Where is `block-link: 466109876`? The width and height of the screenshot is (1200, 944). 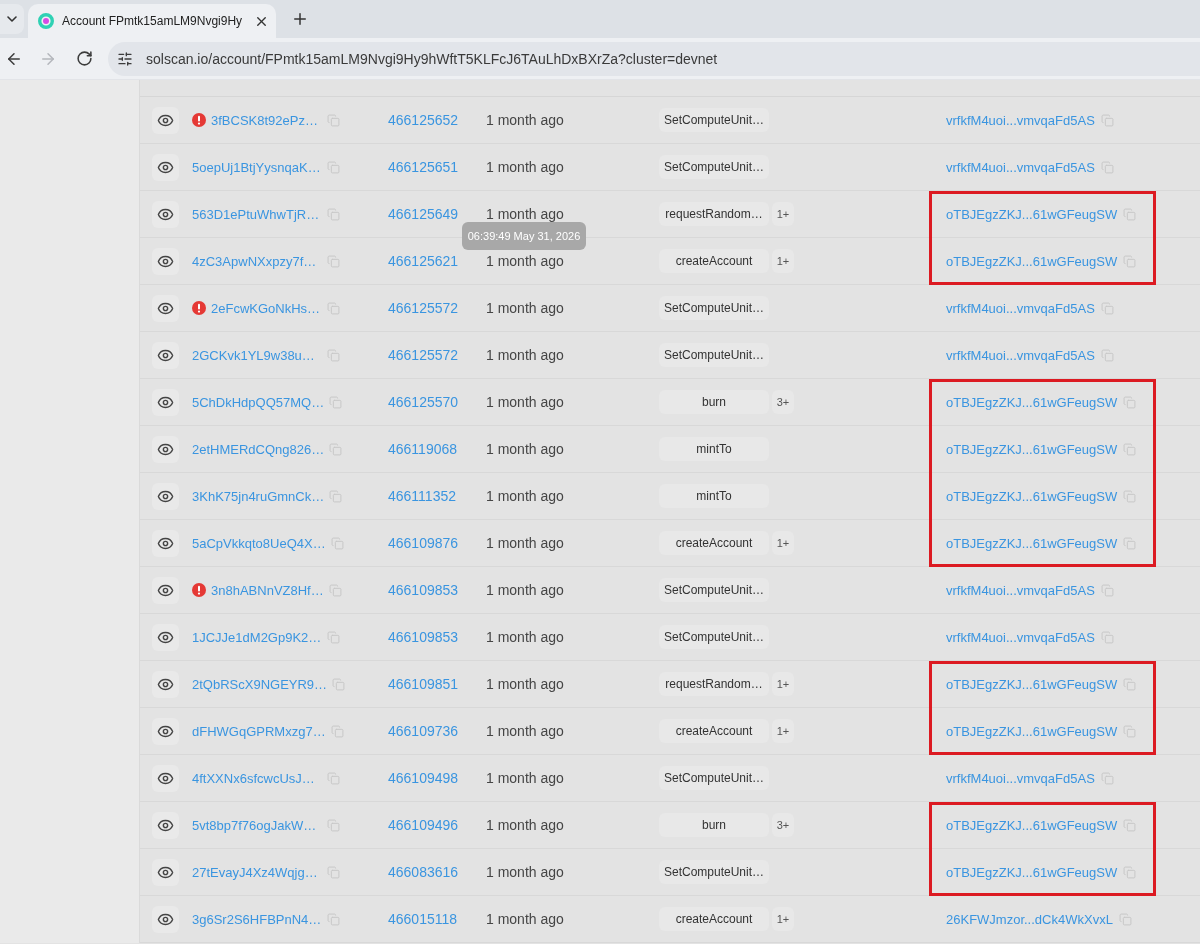
block-link: 466109876 is located at coordinates (423, 543).